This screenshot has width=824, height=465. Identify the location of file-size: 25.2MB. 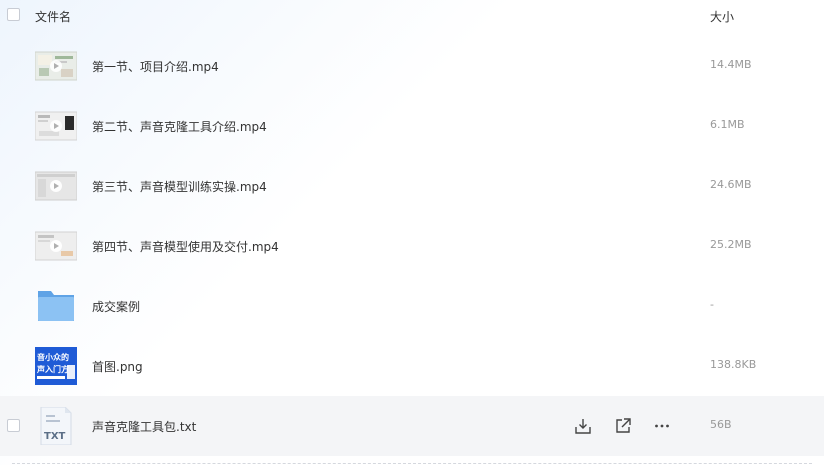
(731, 244).